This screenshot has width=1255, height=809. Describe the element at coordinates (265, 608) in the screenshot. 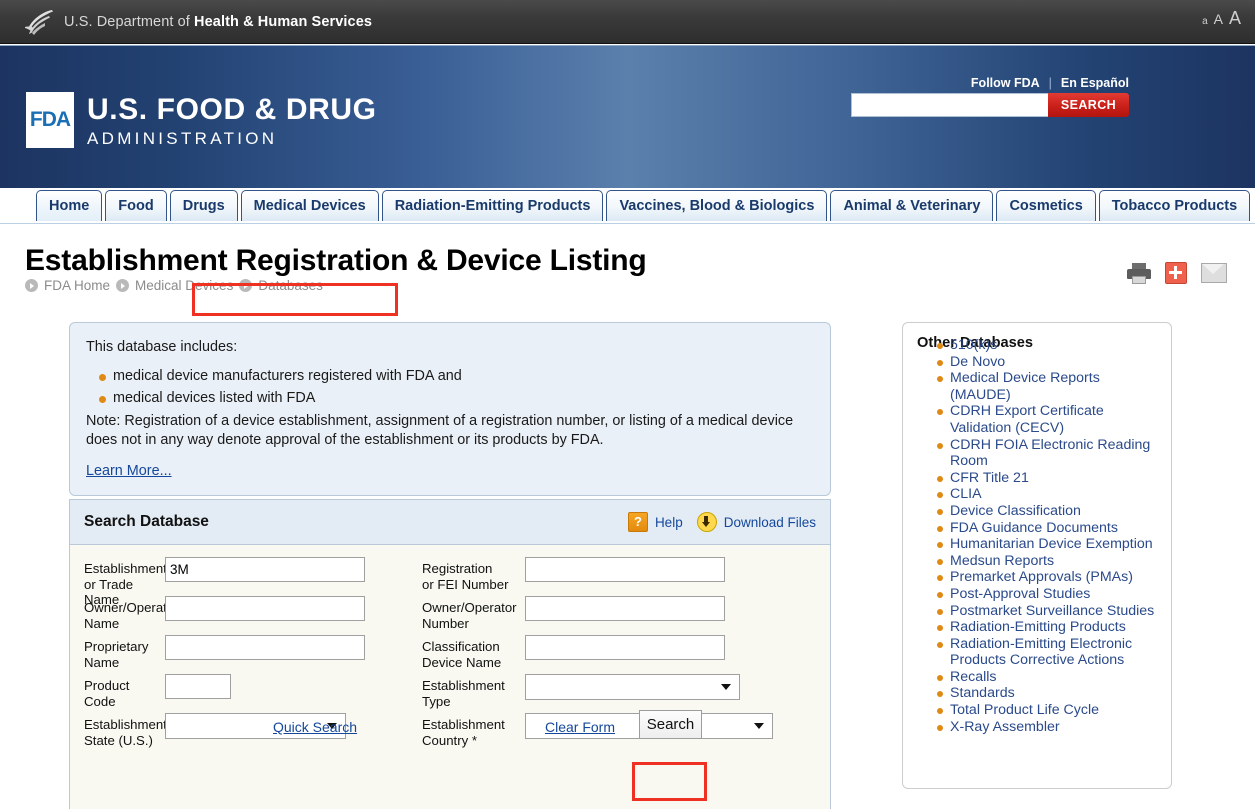

I see `owner-operator-name-input` at that location.